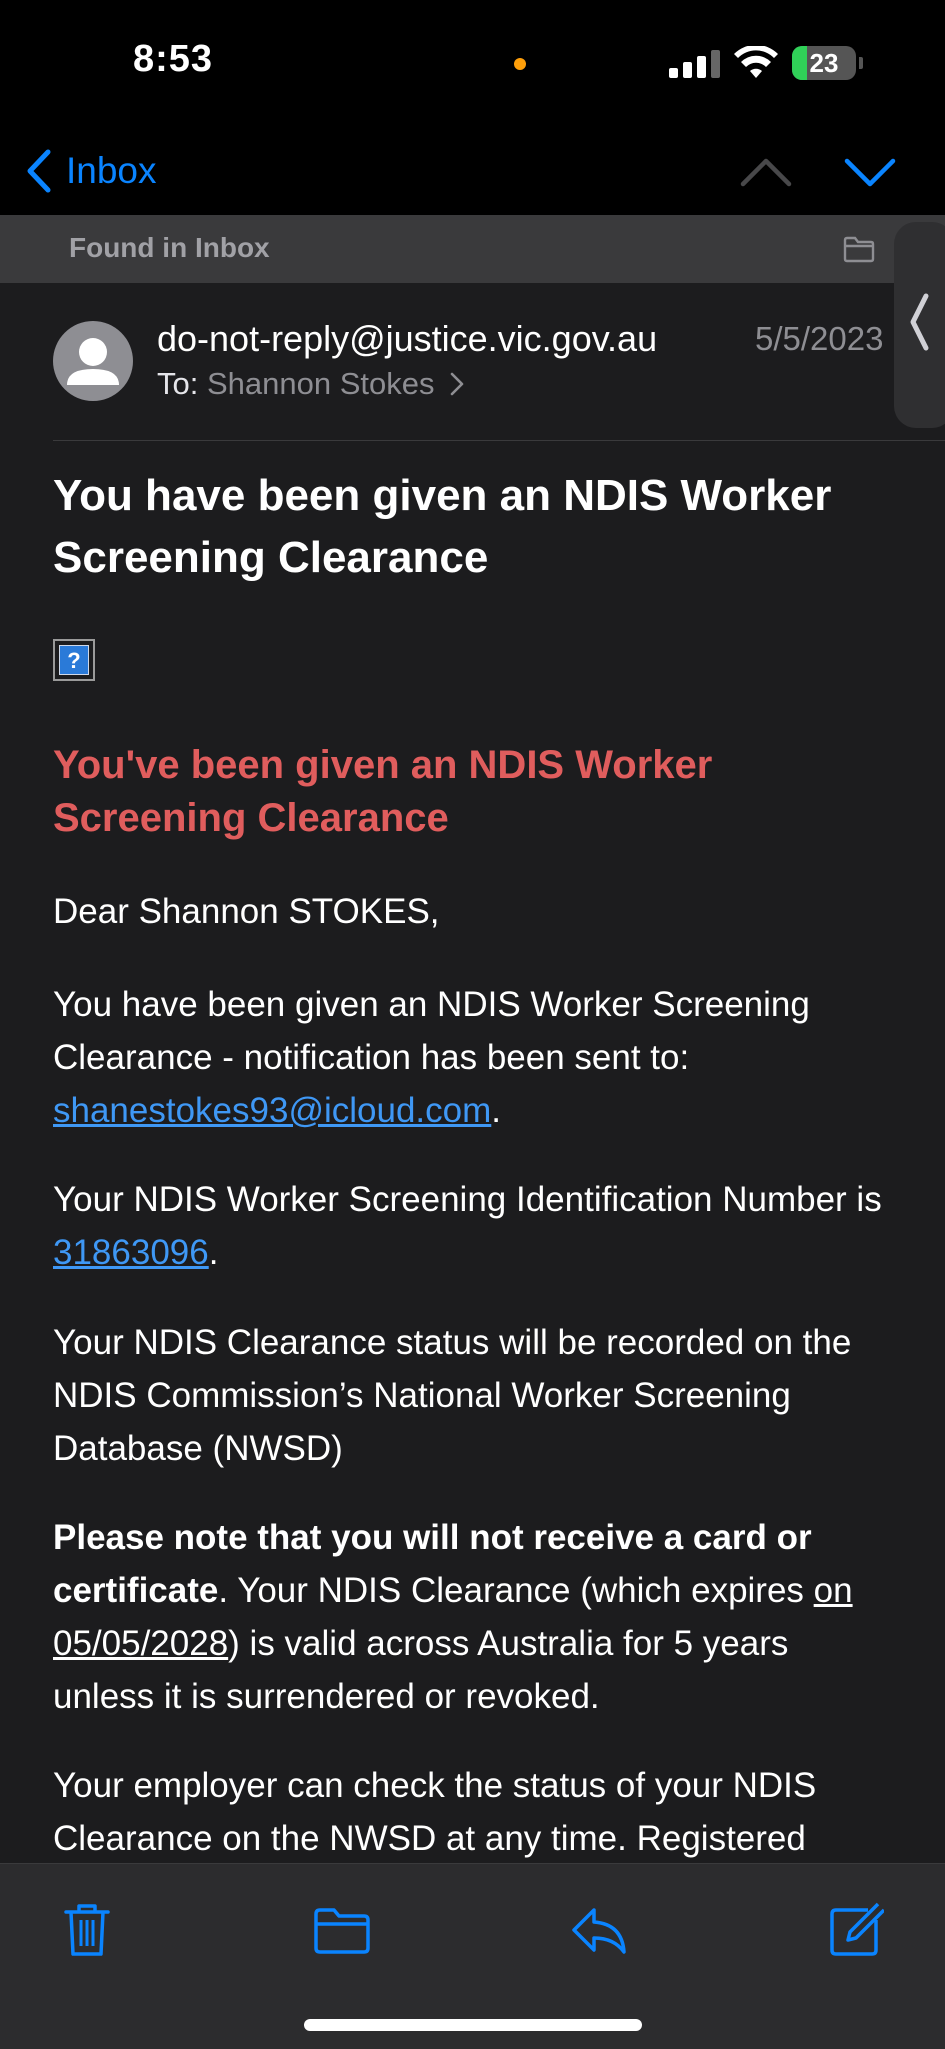 This screenshot has width=945, height=2049. I want to click on previous-message-button, so click(766, 172).